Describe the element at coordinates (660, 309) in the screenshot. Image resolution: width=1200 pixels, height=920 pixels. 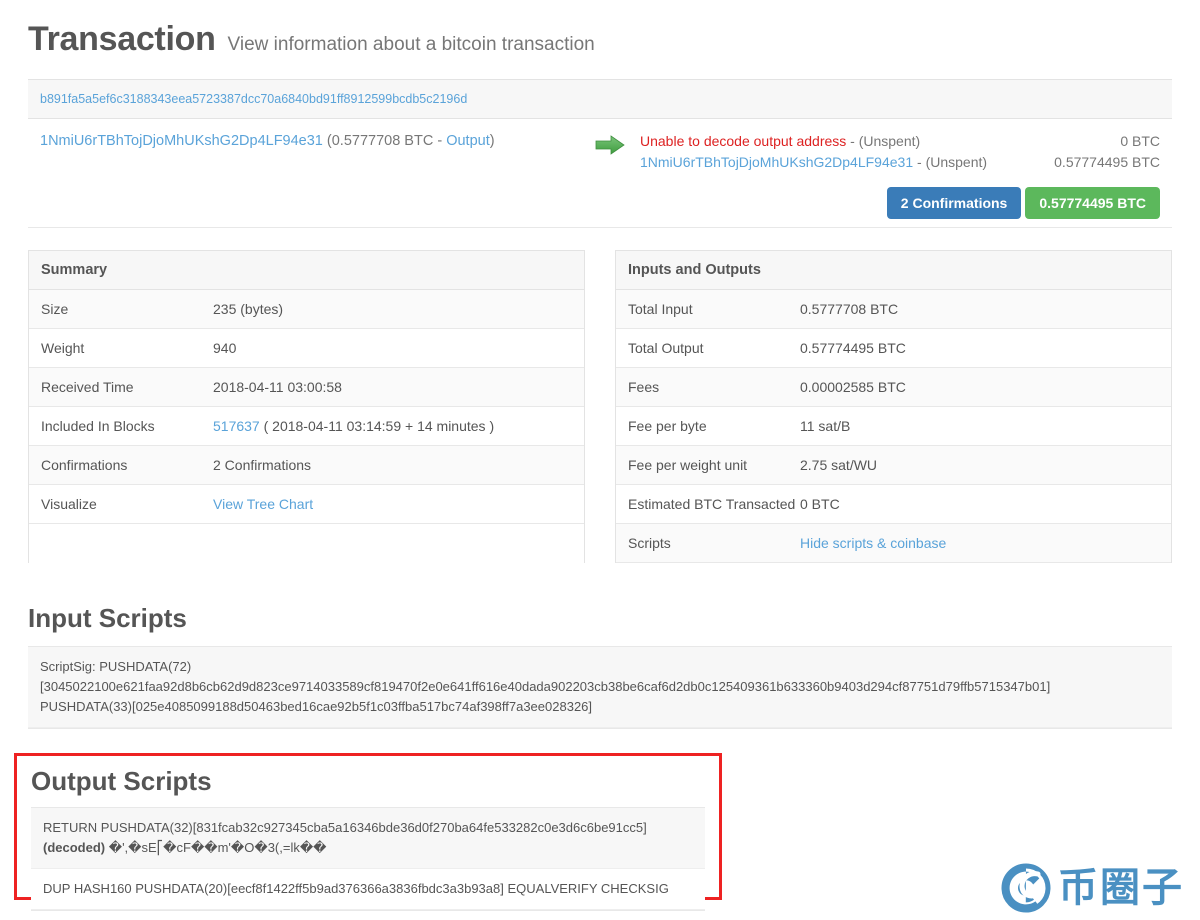
I see `row-key: Total Input` at that location.